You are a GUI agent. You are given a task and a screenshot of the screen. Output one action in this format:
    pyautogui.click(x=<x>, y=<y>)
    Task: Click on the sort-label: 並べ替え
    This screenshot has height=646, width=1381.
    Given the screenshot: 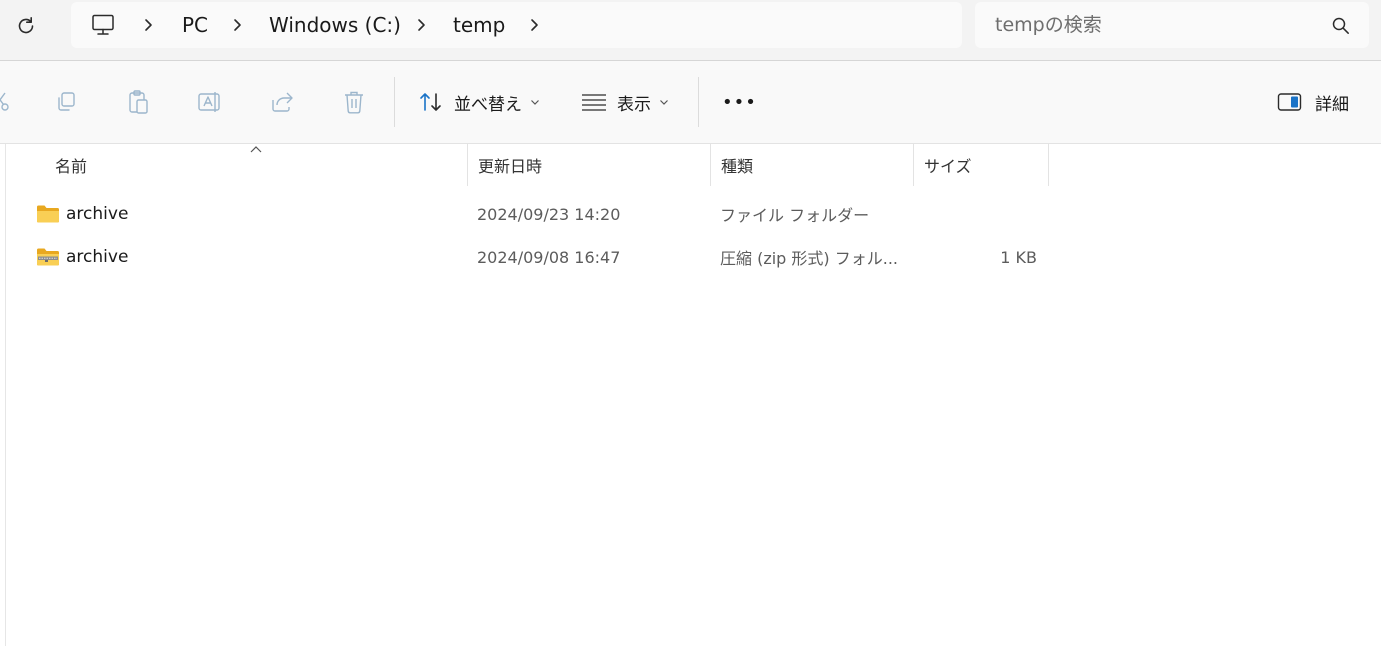 What is the action you would take?
    pyautogui.click(x=488, y=104)
    